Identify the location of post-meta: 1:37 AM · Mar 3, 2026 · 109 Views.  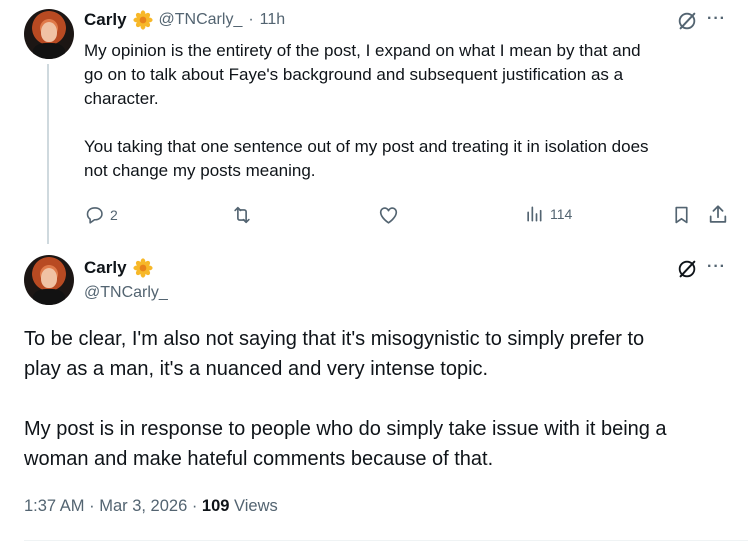
(151, 506).